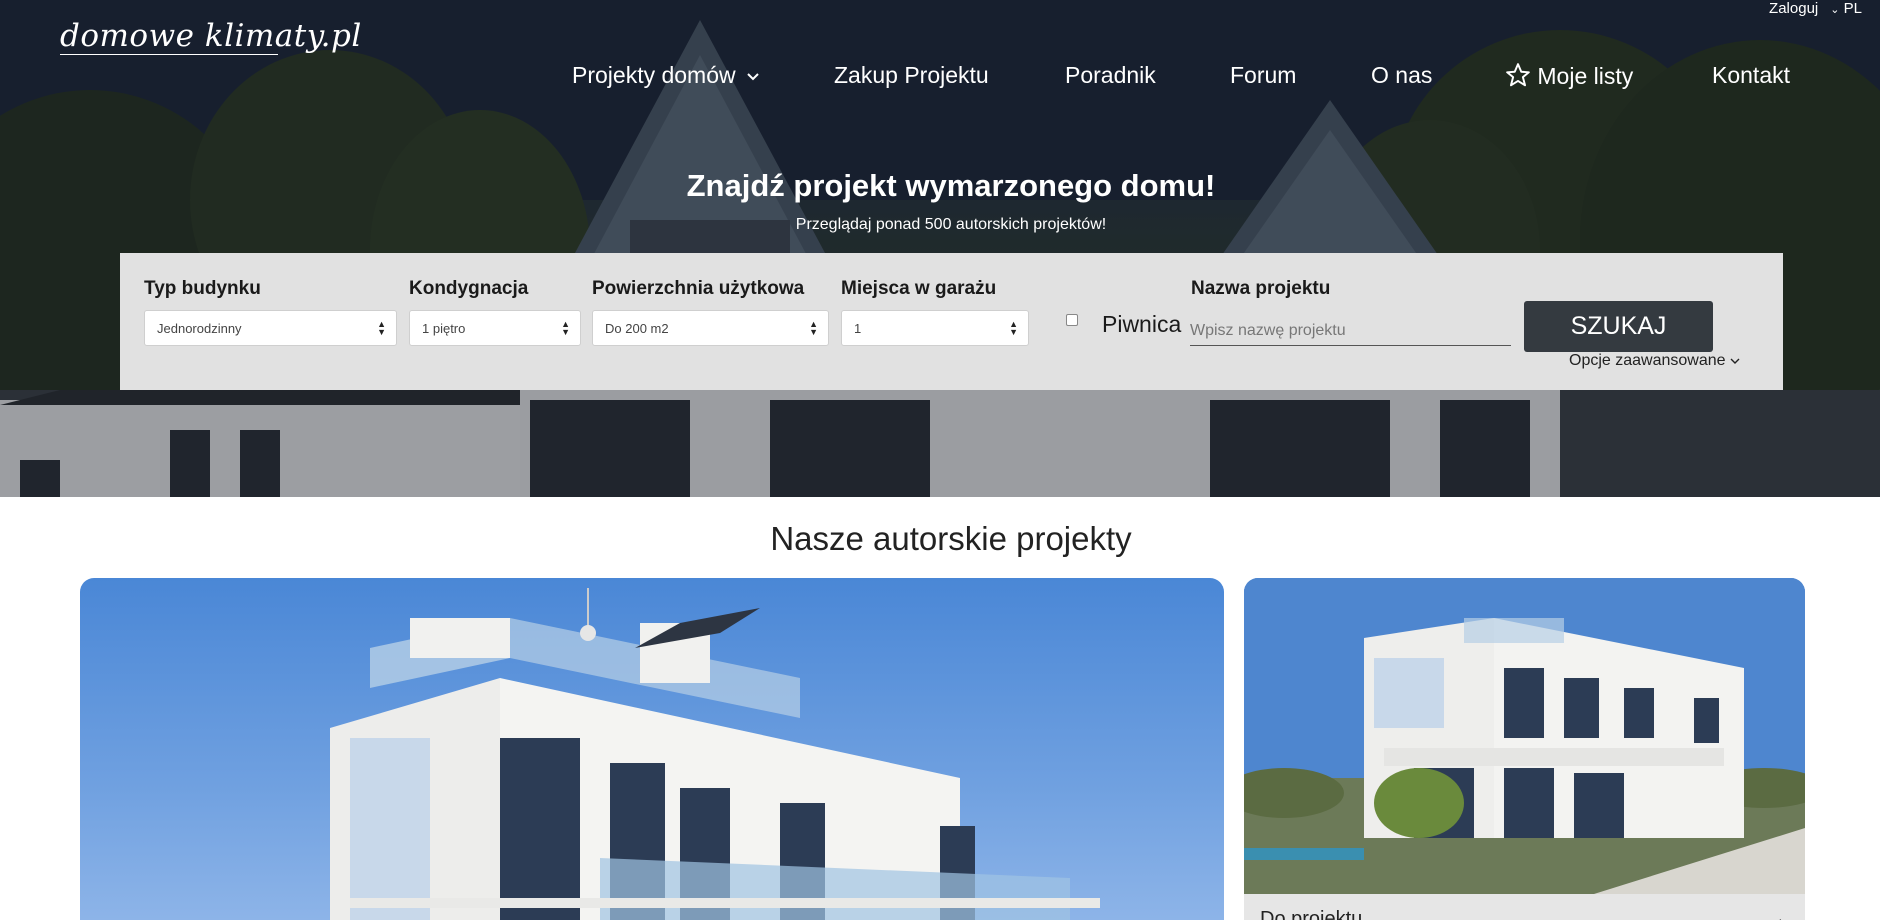 The width and height of the screenshot is (1880, 920). Describe the element at coordinates (1777, 914) in the screenshot. I see `arrow-right-icon: →` at that location.